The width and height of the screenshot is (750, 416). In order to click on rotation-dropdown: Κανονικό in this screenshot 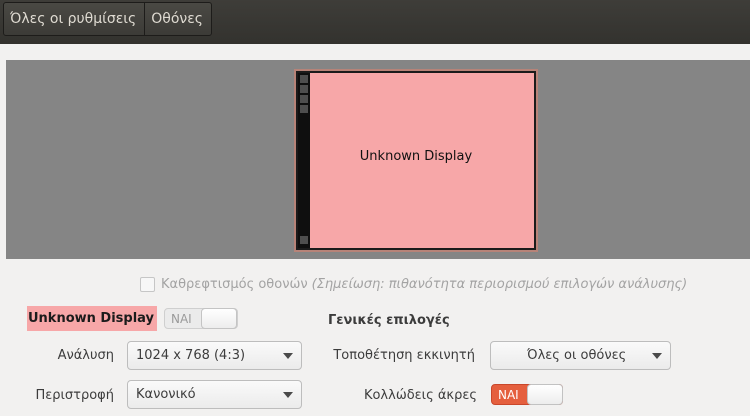, I will do `click(214, 394)`.